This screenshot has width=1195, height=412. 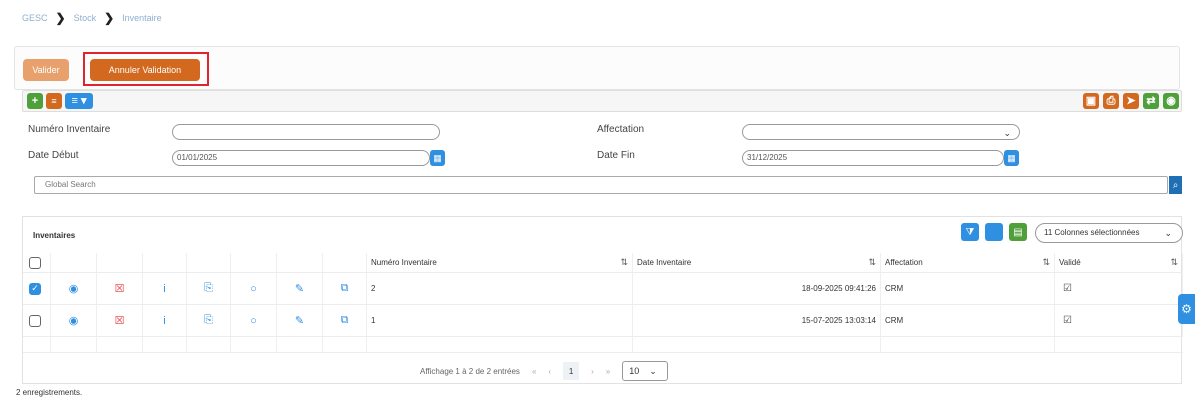 I want to click on filter-icon: ⧩, so click(x=970, y=232).